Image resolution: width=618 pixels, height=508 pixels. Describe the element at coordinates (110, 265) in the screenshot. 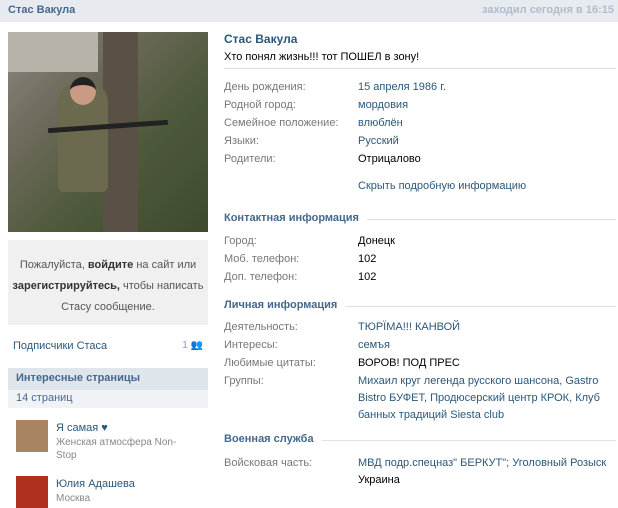

I see `login-link: войдите` at that location.